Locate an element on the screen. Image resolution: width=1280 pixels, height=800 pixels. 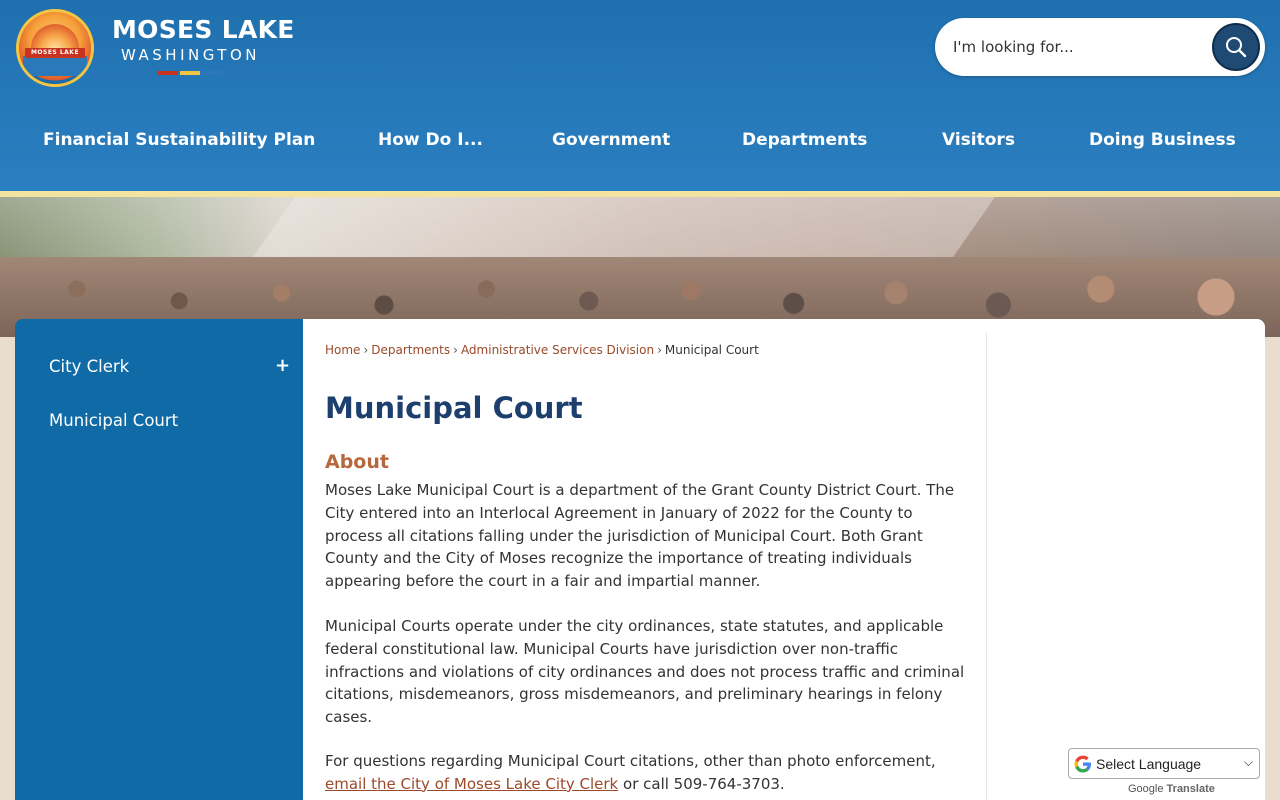
search-box is located at coordinates (1100, 47).